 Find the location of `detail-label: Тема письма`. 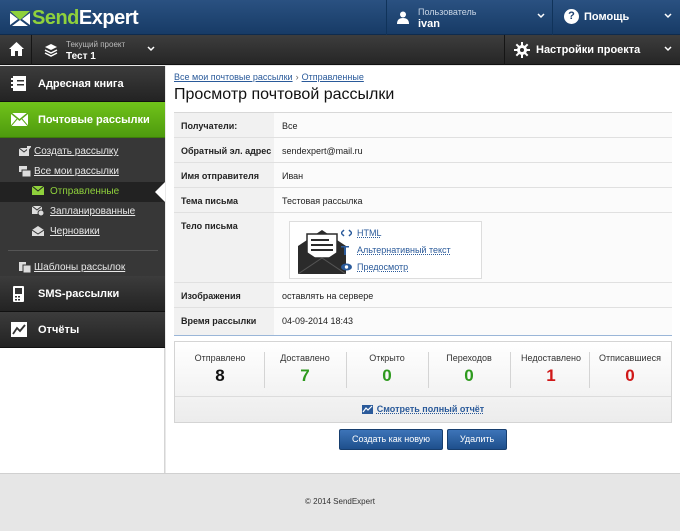

detail-label: Тема письма is located at coordinates (224, 200).